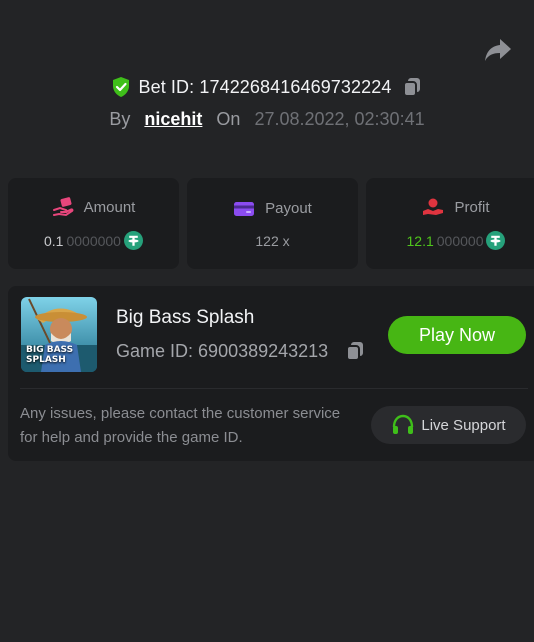 Image resolution: width=534 pixels, height=642 pixels. What do you see at coordinates (244, 208) in the screenshot?
I see `payout-card-icon` at bounding box center [244, 208].